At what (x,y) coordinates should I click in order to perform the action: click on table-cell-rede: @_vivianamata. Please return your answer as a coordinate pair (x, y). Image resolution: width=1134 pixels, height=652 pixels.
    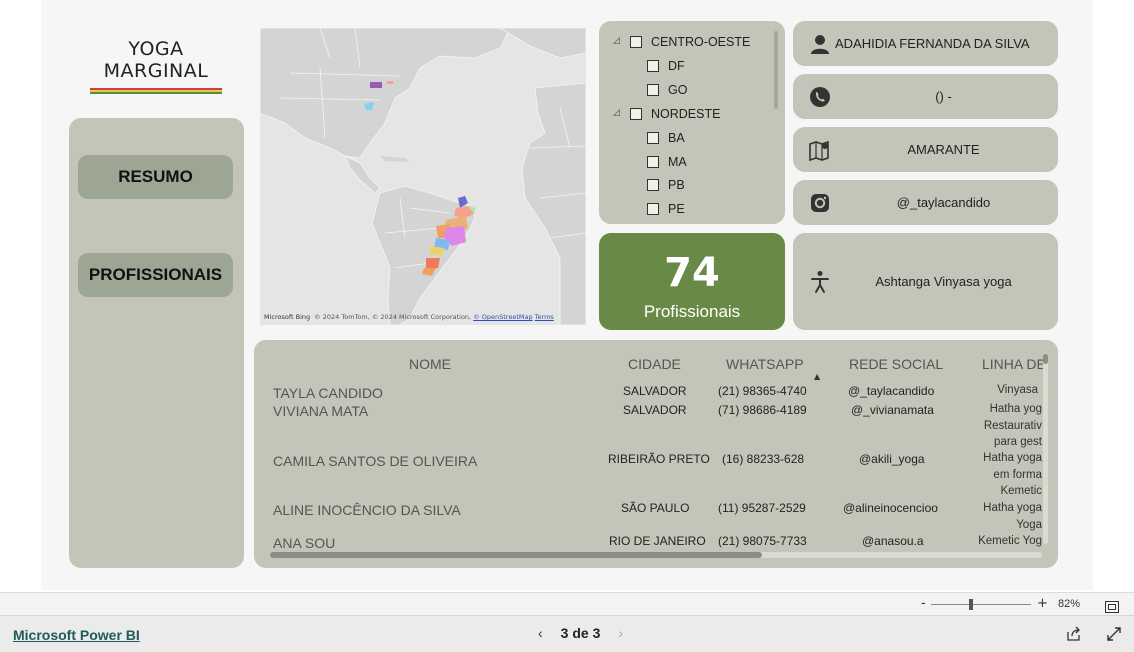
    Looking at the image, I should click on (892, 410).